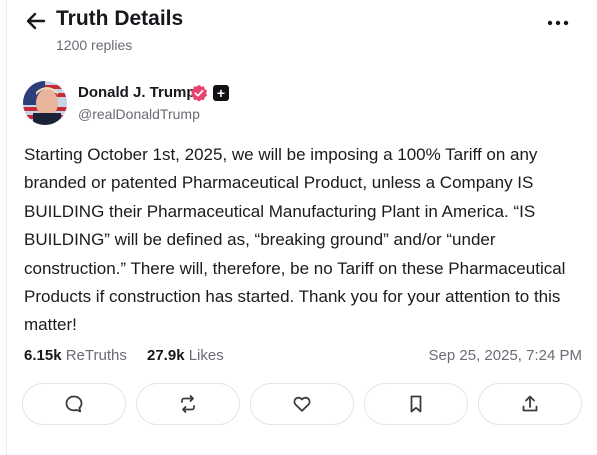 The height and width of the screenshot is (455, 597). I want to click on bookmark-button, so click(416, 404).